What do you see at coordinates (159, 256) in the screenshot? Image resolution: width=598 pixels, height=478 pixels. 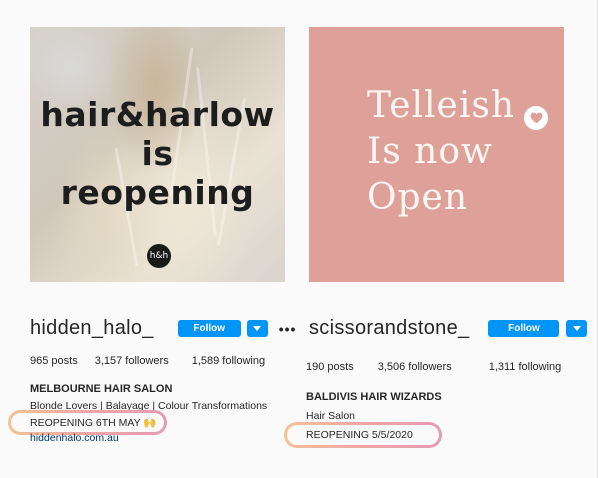 I see `brand-logo: h&h` at bounding box center [159, 256].